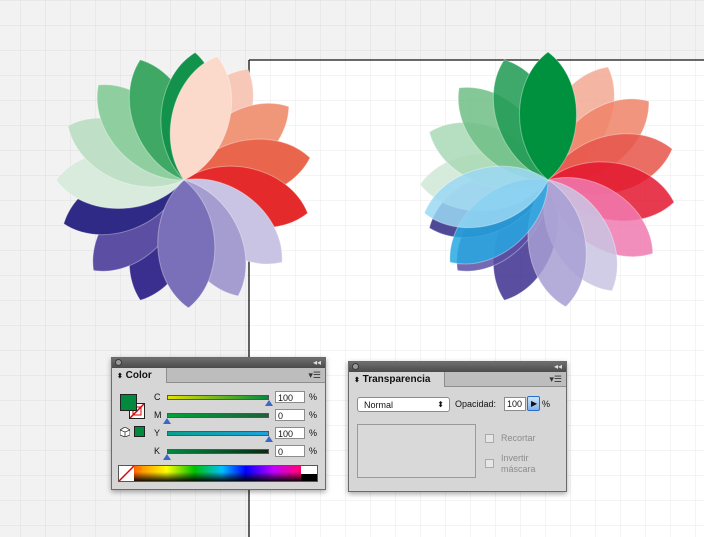  I want to click on tab-transparency: ⬍ Transparencia, so click(397, 379).